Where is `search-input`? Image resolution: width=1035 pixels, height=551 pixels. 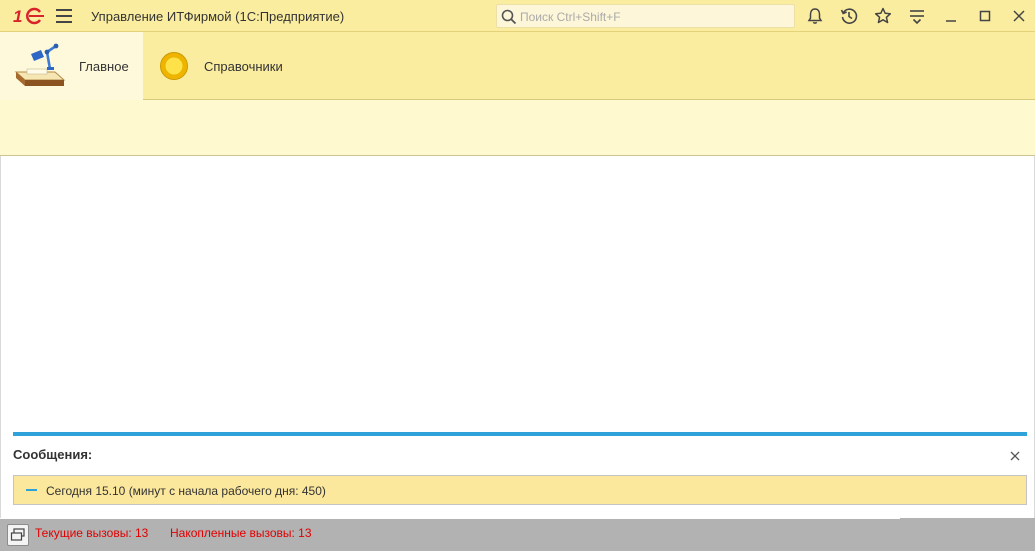
search-input is located at coordinates (655, 17).